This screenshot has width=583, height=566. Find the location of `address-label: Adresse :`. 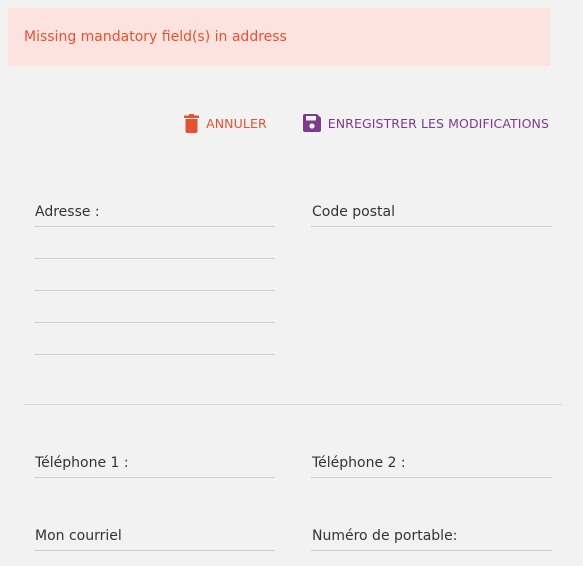

address-label: Adresse : is located at coordinates (67, 212).